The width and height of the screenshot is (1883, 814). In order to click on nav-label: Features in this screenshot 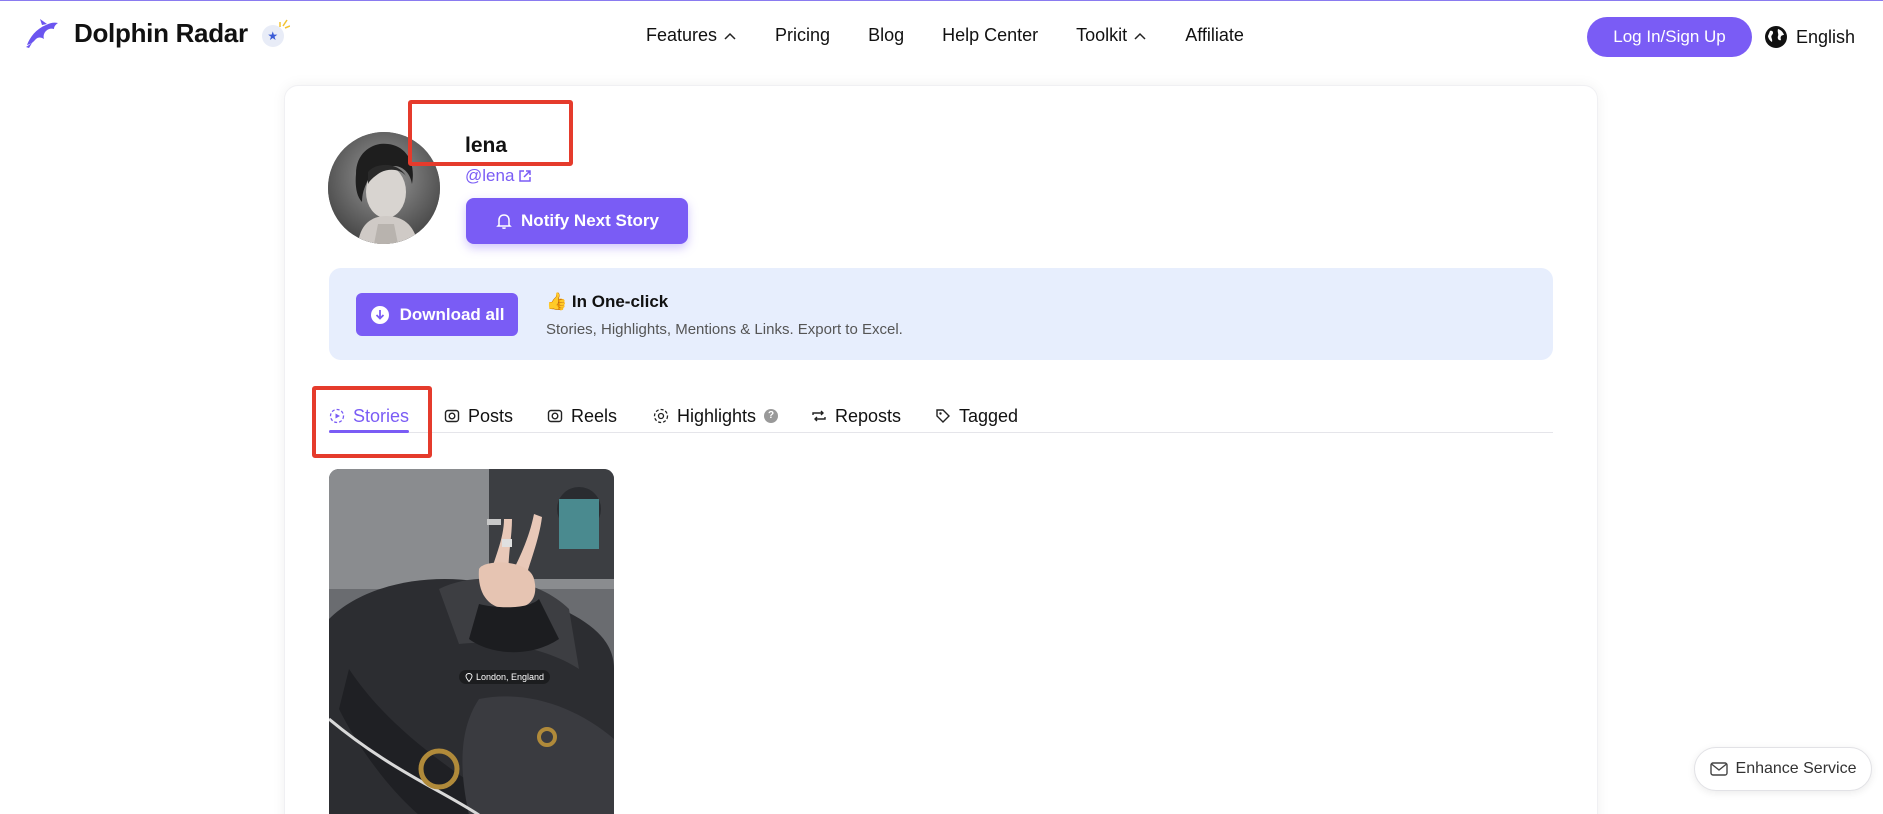, I will do `click(682, 35)`.